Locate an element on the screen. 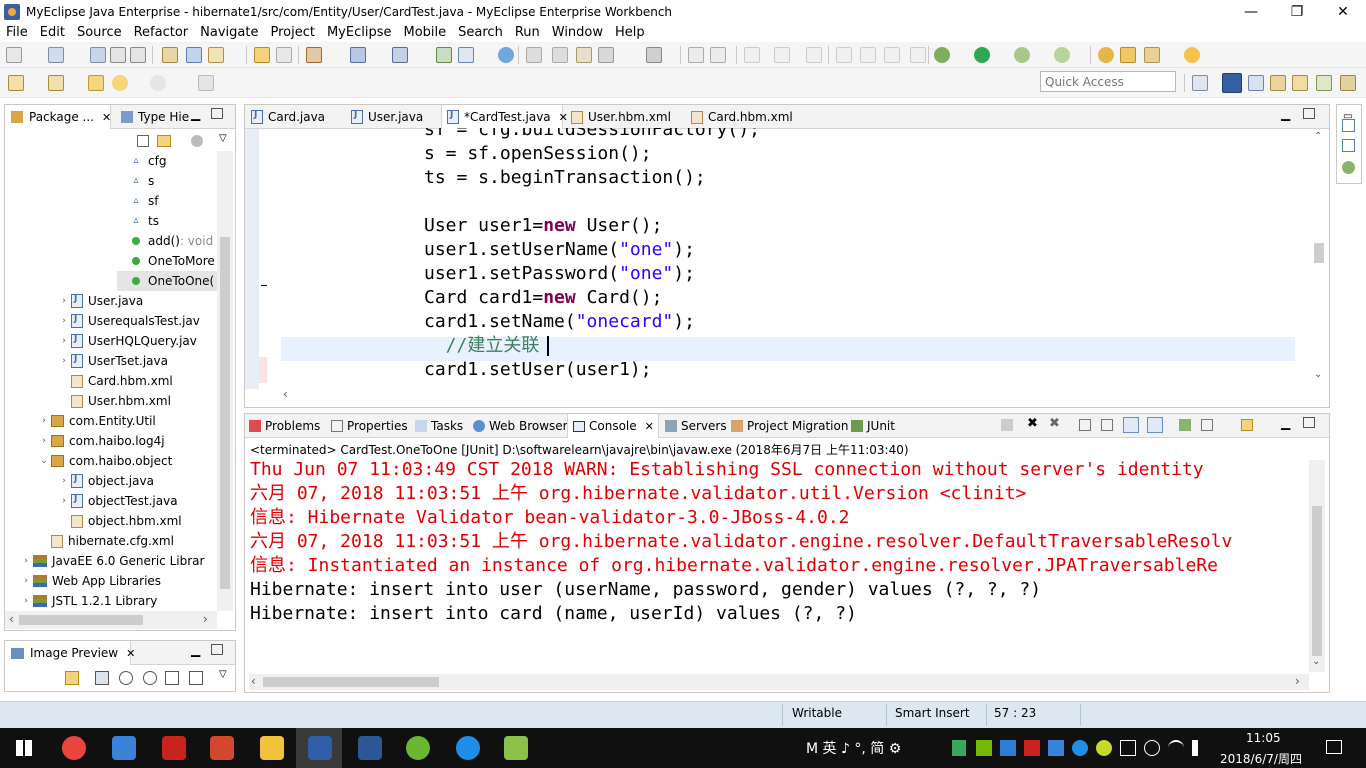  tab-web-browser: Web Browser is located at coordinates (520, 426).